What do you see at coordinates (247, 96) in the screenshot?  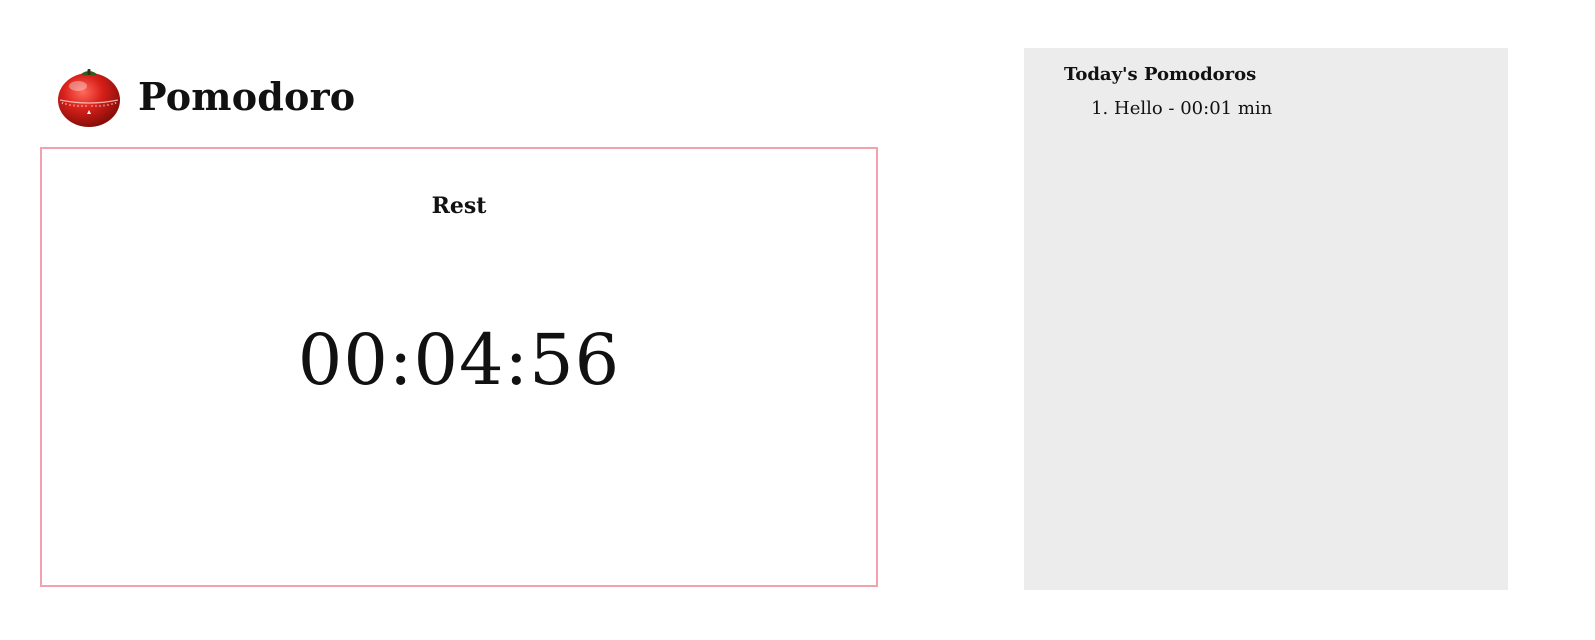 I see `app-title: Pomodoro` at bounding box center [247, 96].